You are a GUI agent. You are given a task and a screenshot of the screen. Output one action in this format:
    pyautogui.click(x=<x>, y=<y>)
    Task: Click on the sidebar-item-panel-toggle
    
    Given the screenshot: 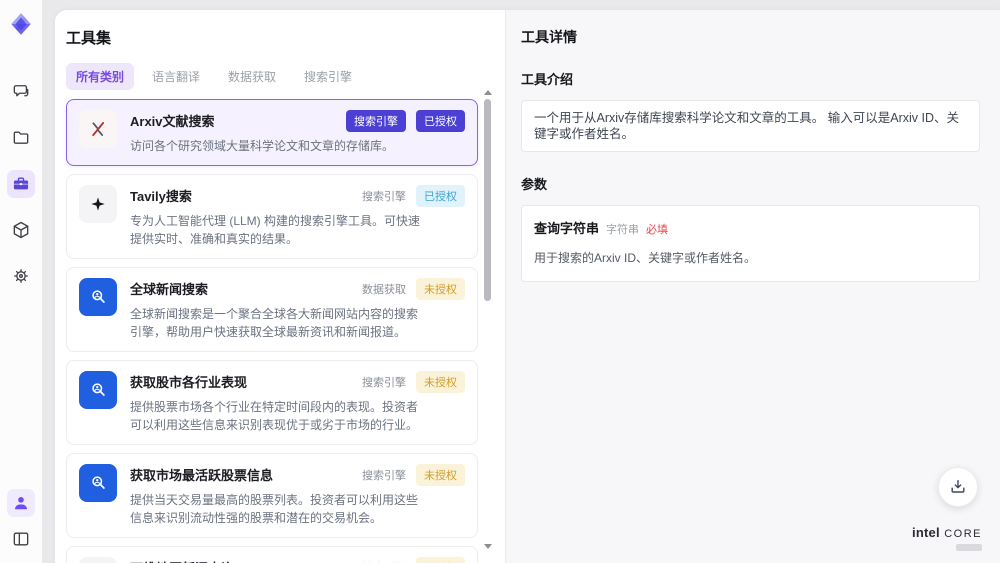 What is the action you would take?
    pyautogui.click(x=21, y=539)
    